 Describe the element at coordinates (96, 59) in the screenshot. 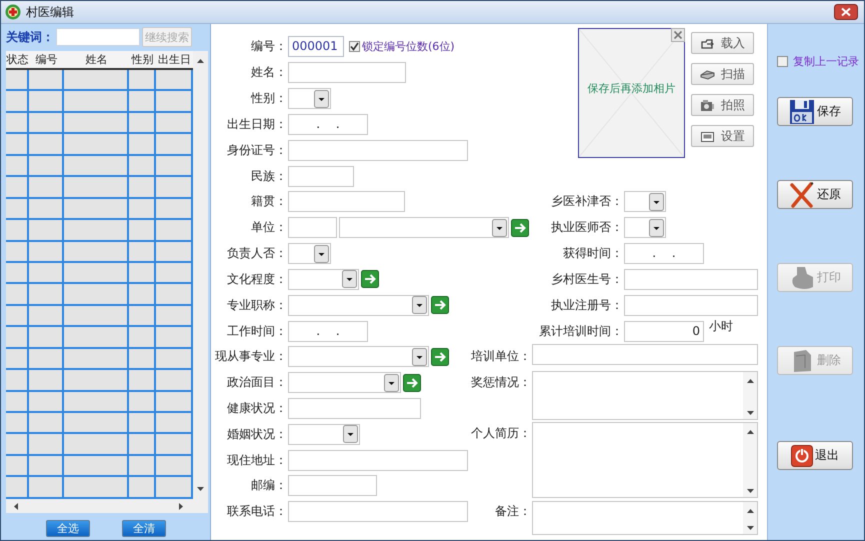

I see `column-header: 姓名` at that location.